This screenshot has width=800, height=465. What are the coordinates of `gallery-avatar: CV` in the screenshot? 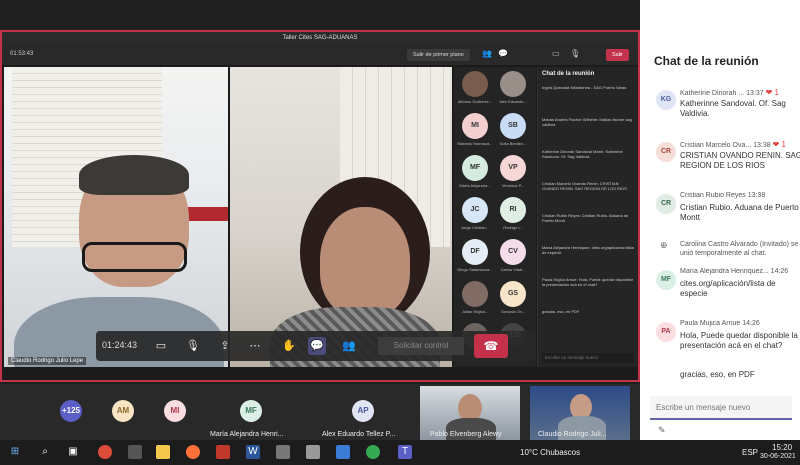 It's located at (513, 252).